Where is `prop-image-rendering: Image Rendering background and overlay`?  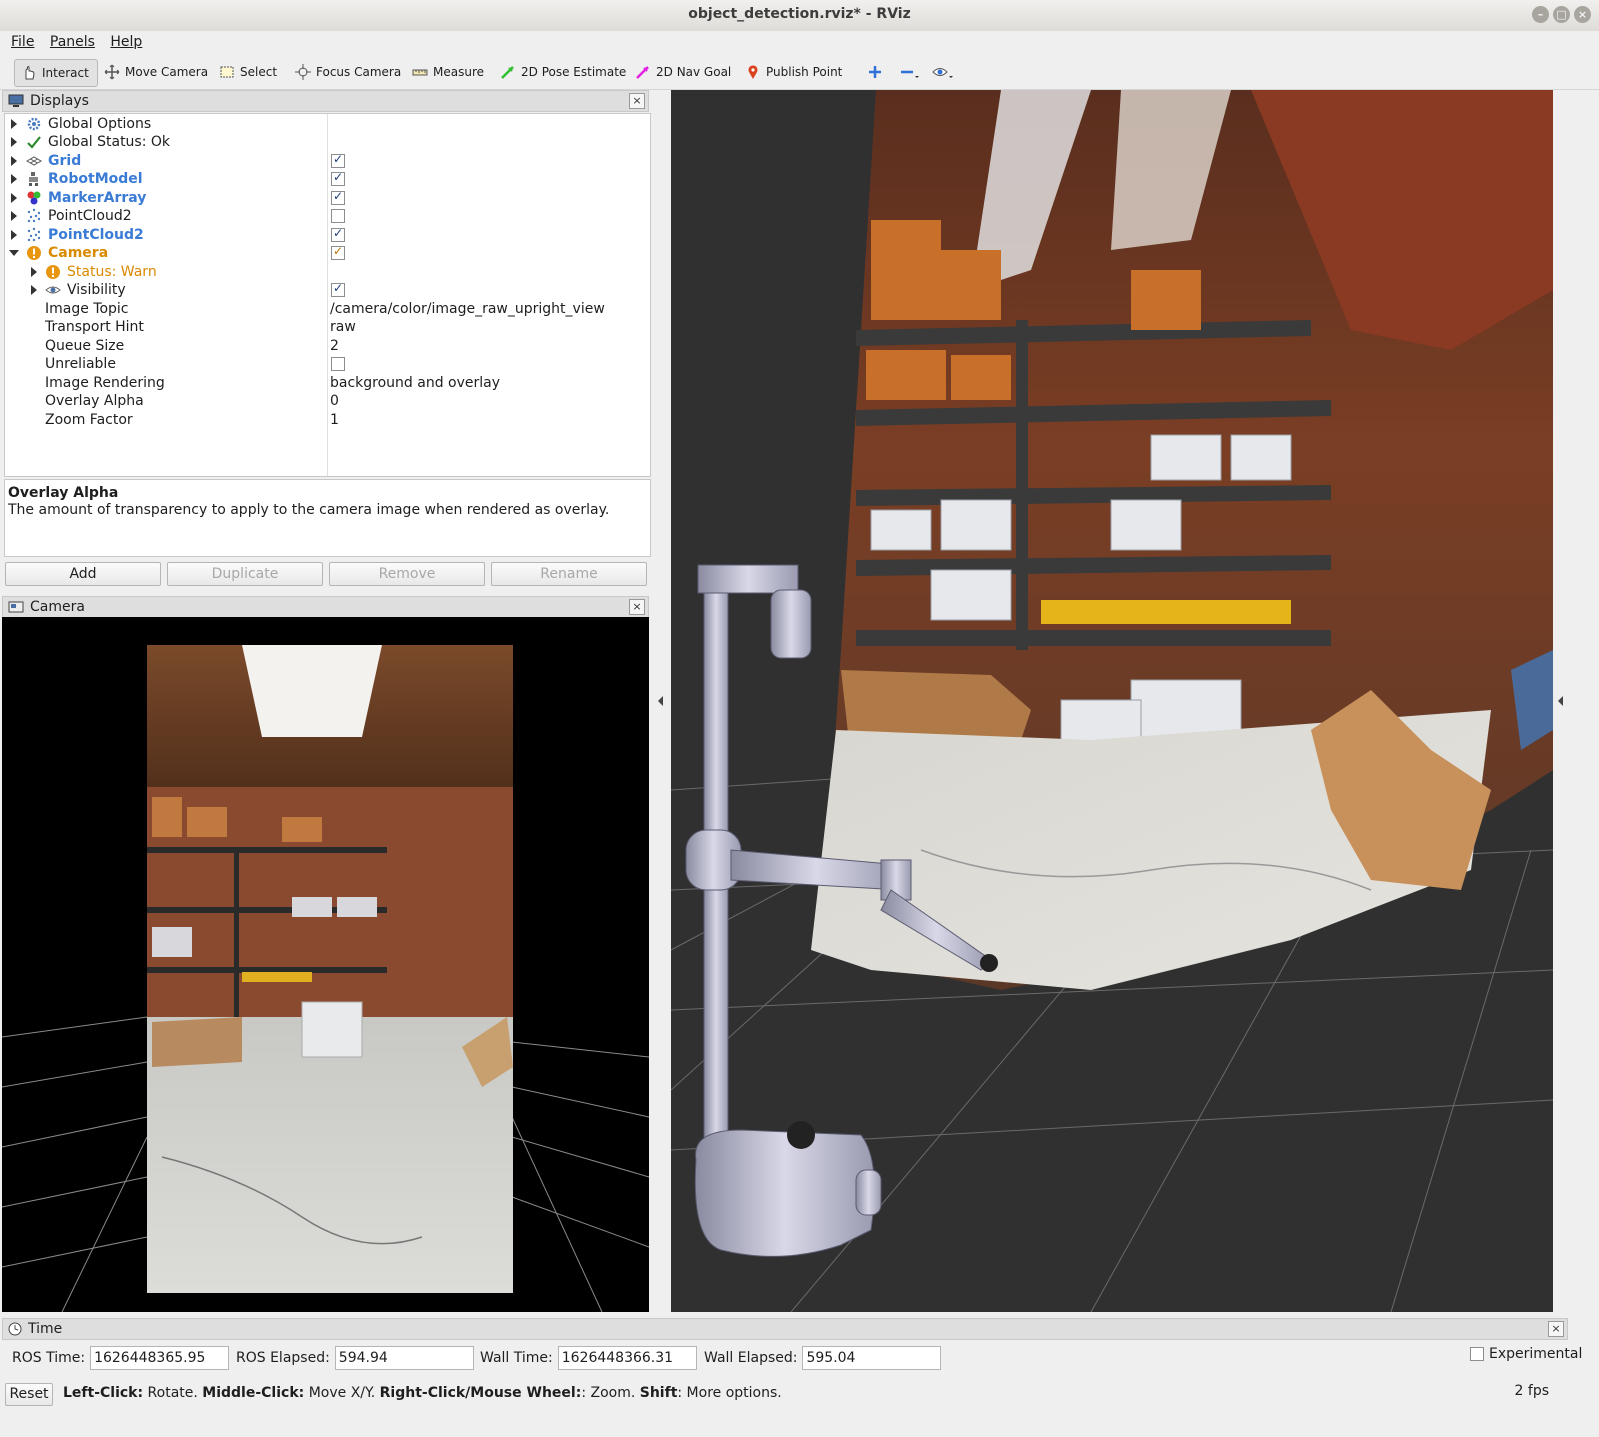
prop-image-rendering: Image Rendering background and overlay is located at coordinates (327, 383).